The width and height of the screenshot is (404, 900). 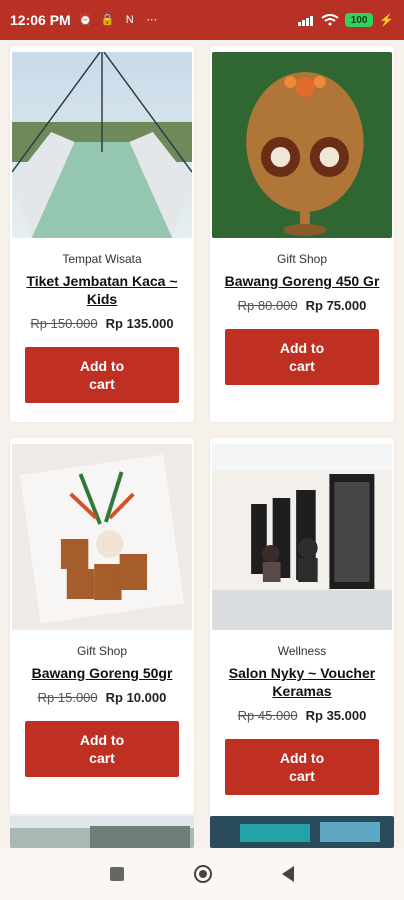 I want to click on wifi-icon, so click(x=330, y=20).